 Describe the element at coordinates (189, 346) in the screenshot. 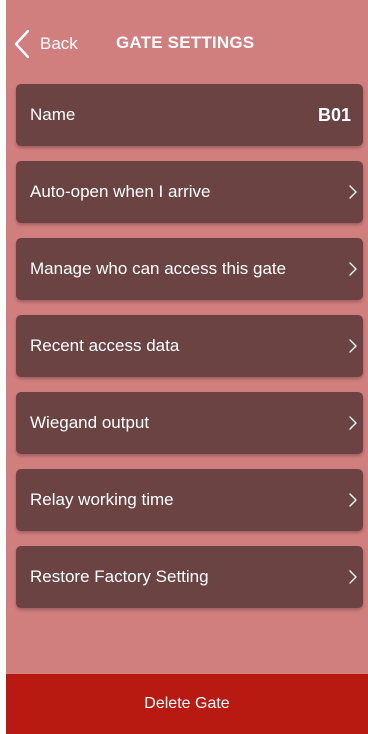

I see `recent-access-row: Recent access data` at that location.